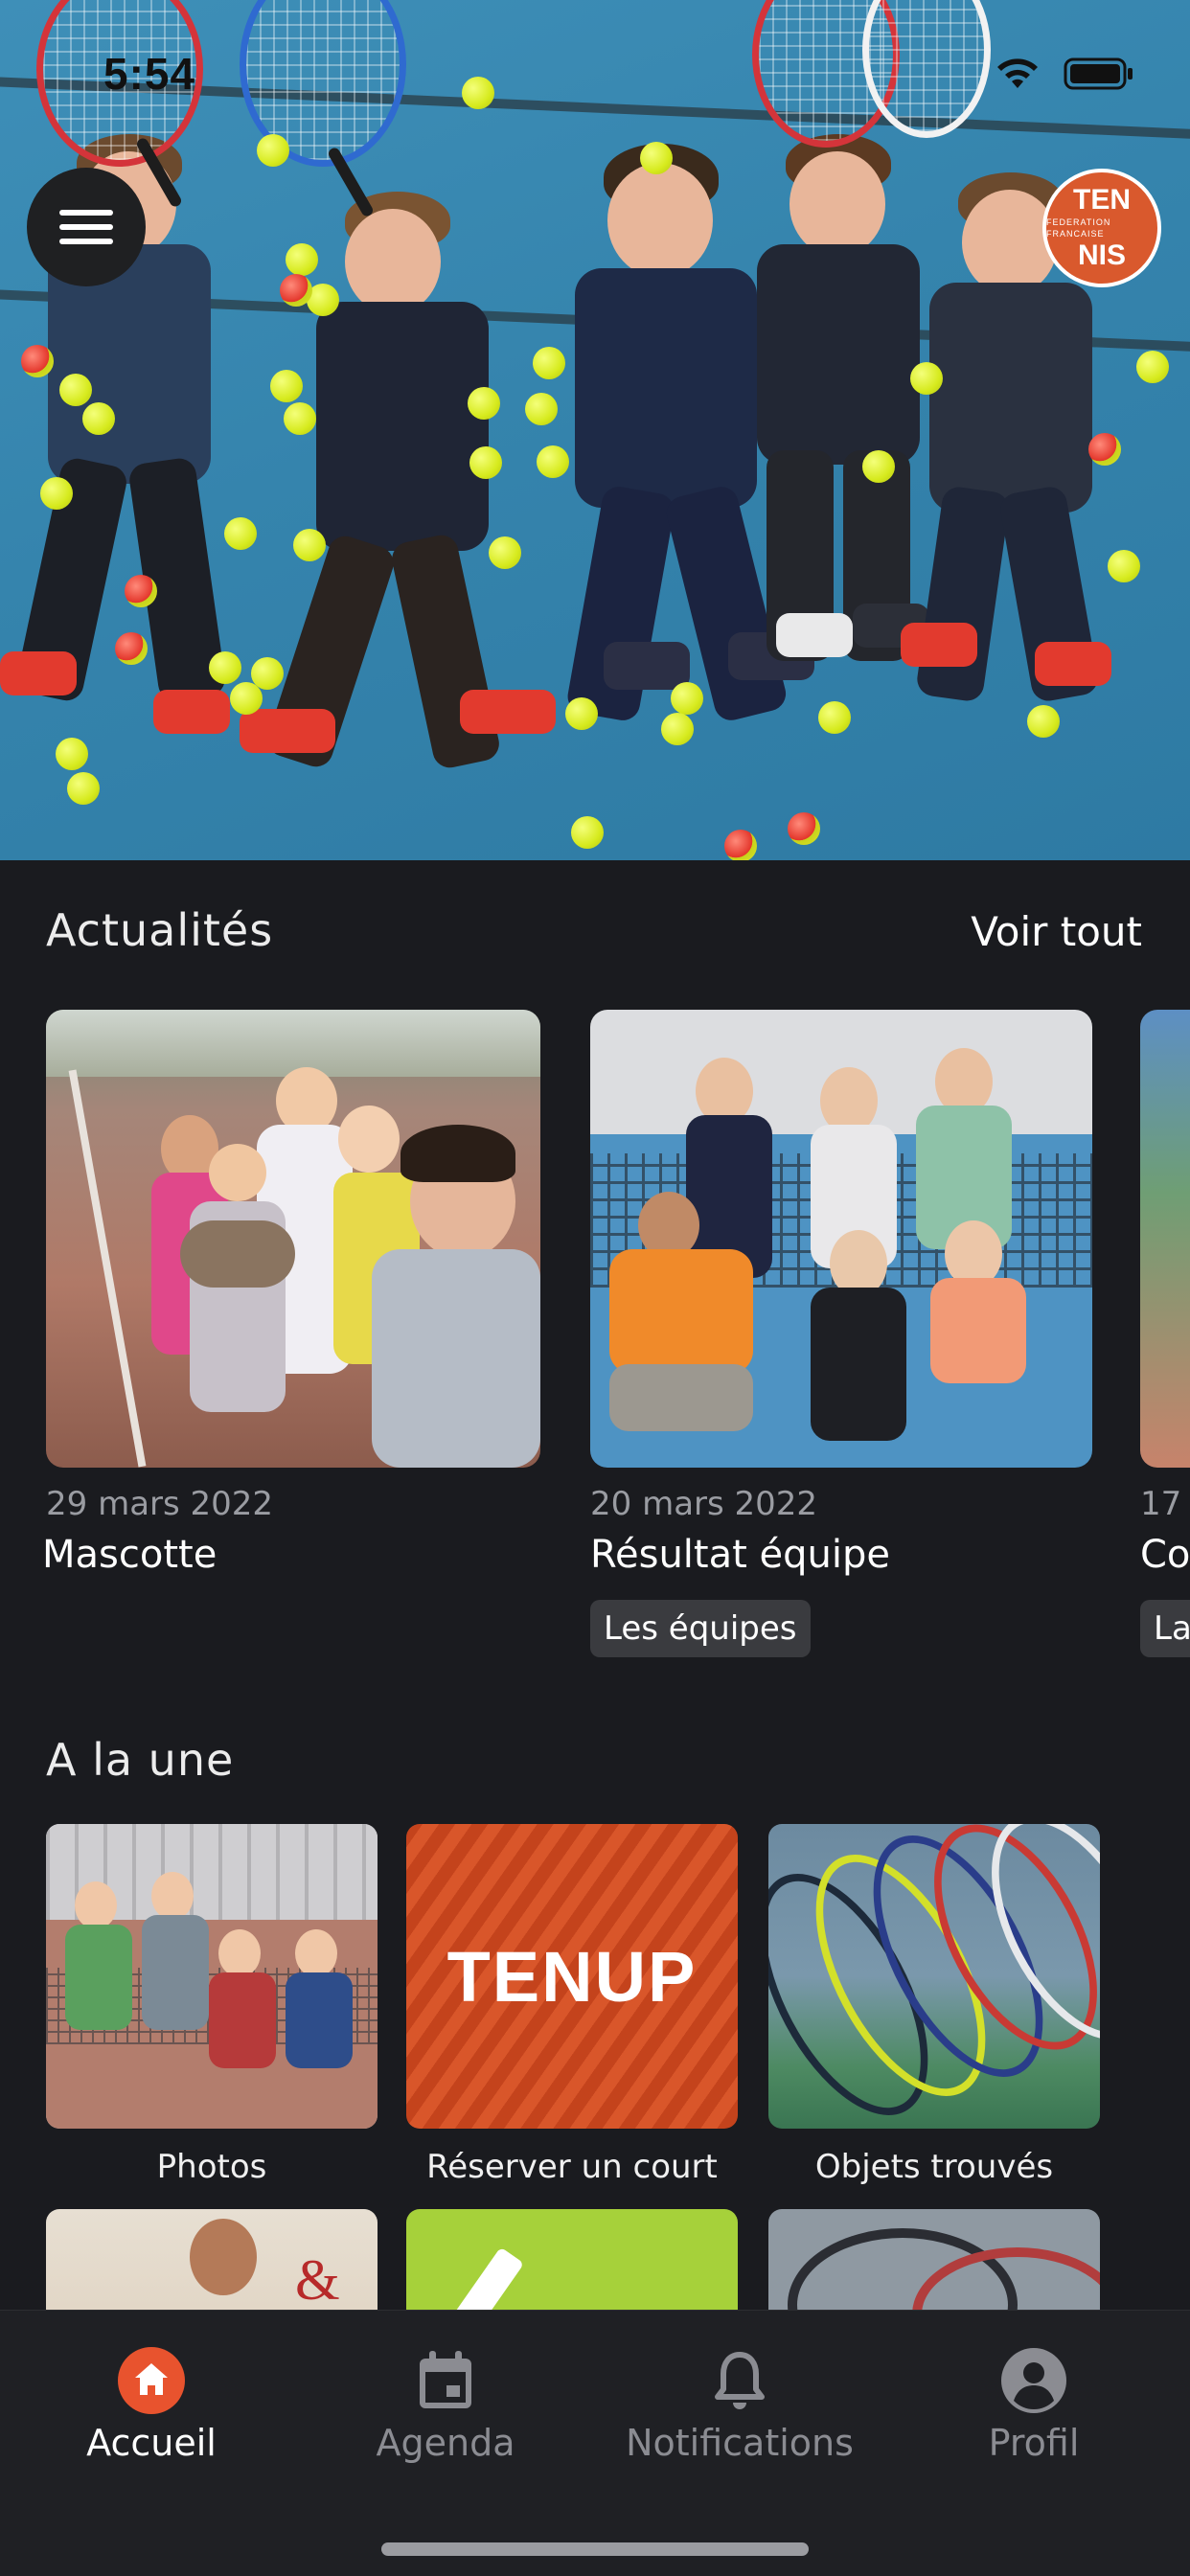 Image resolution: width=1190 pixels, height=2576 pixels. Describe the element at coordinates (445, 2443) in the screenshot. I see `tab-agenda-label: Agenda` at that location.